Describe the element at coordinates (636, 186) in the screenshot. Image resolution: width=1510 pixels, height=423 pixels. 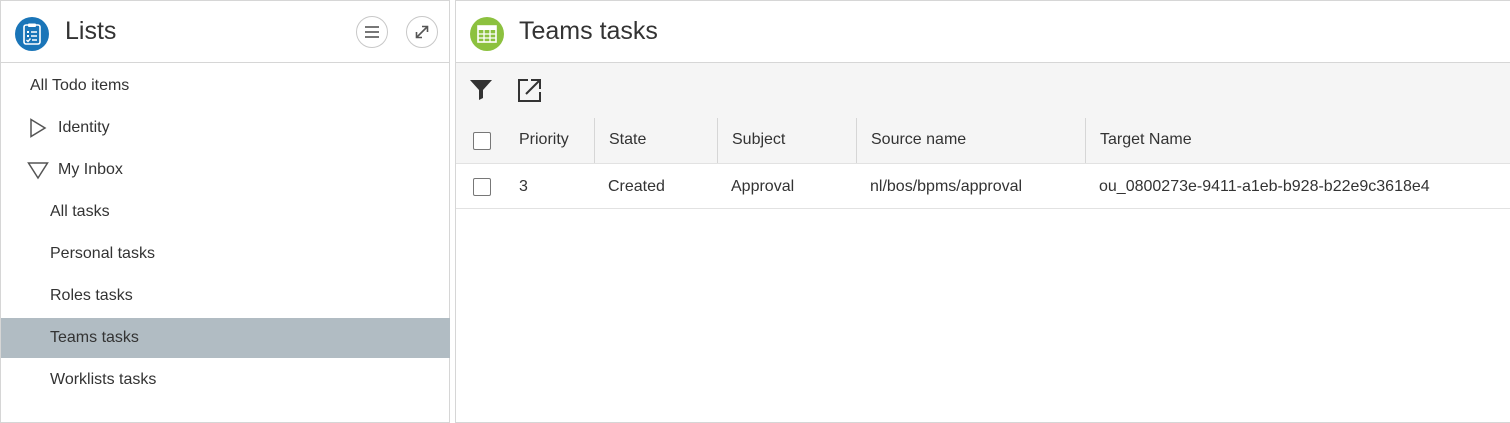
I see `cell-state: Created` at that location.